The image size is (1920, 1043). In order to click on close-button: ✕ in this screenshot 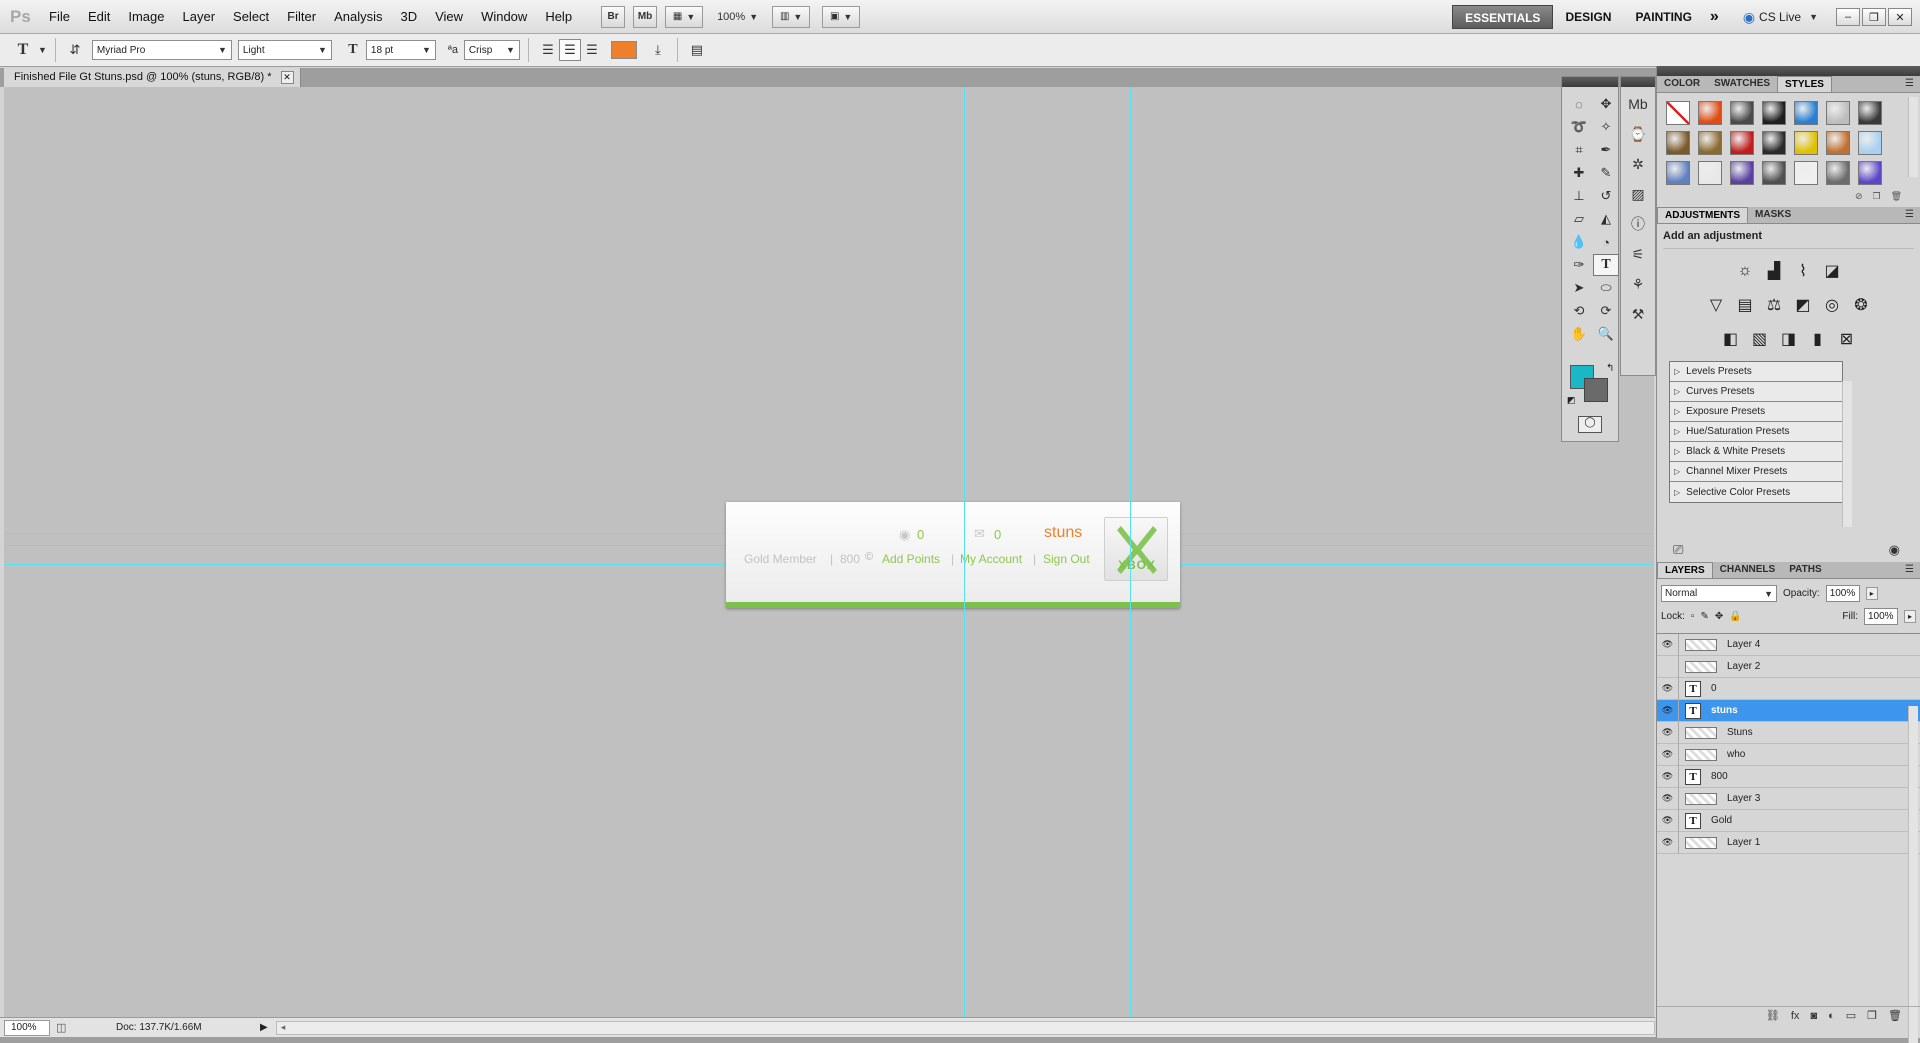, I will do `click(1900, 17)`.